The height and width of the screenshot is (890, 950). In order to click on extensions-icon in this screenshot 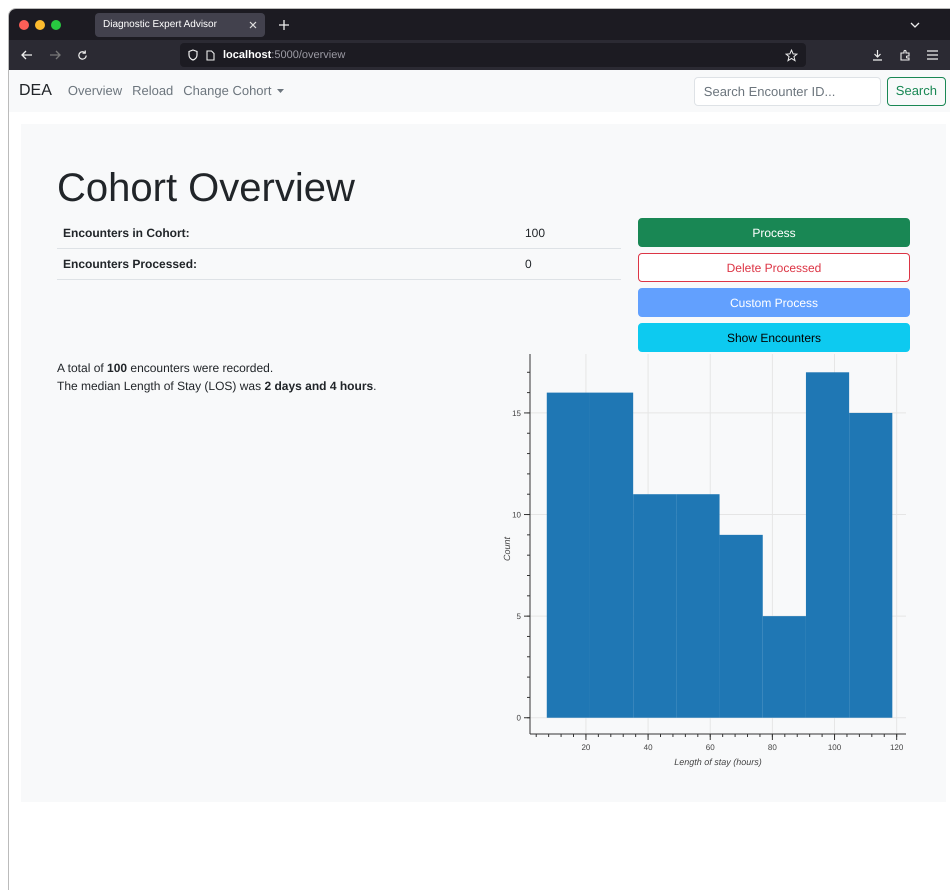, I will do `click(905, 55)`.